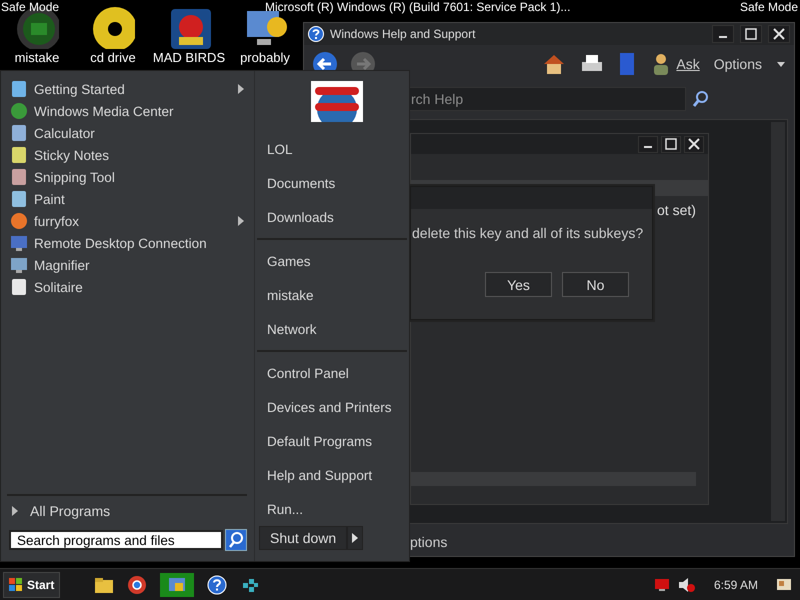  Describe the element at coordinates (518, 284) in the screenshot. I see `dialog-button: Yes` at that location.